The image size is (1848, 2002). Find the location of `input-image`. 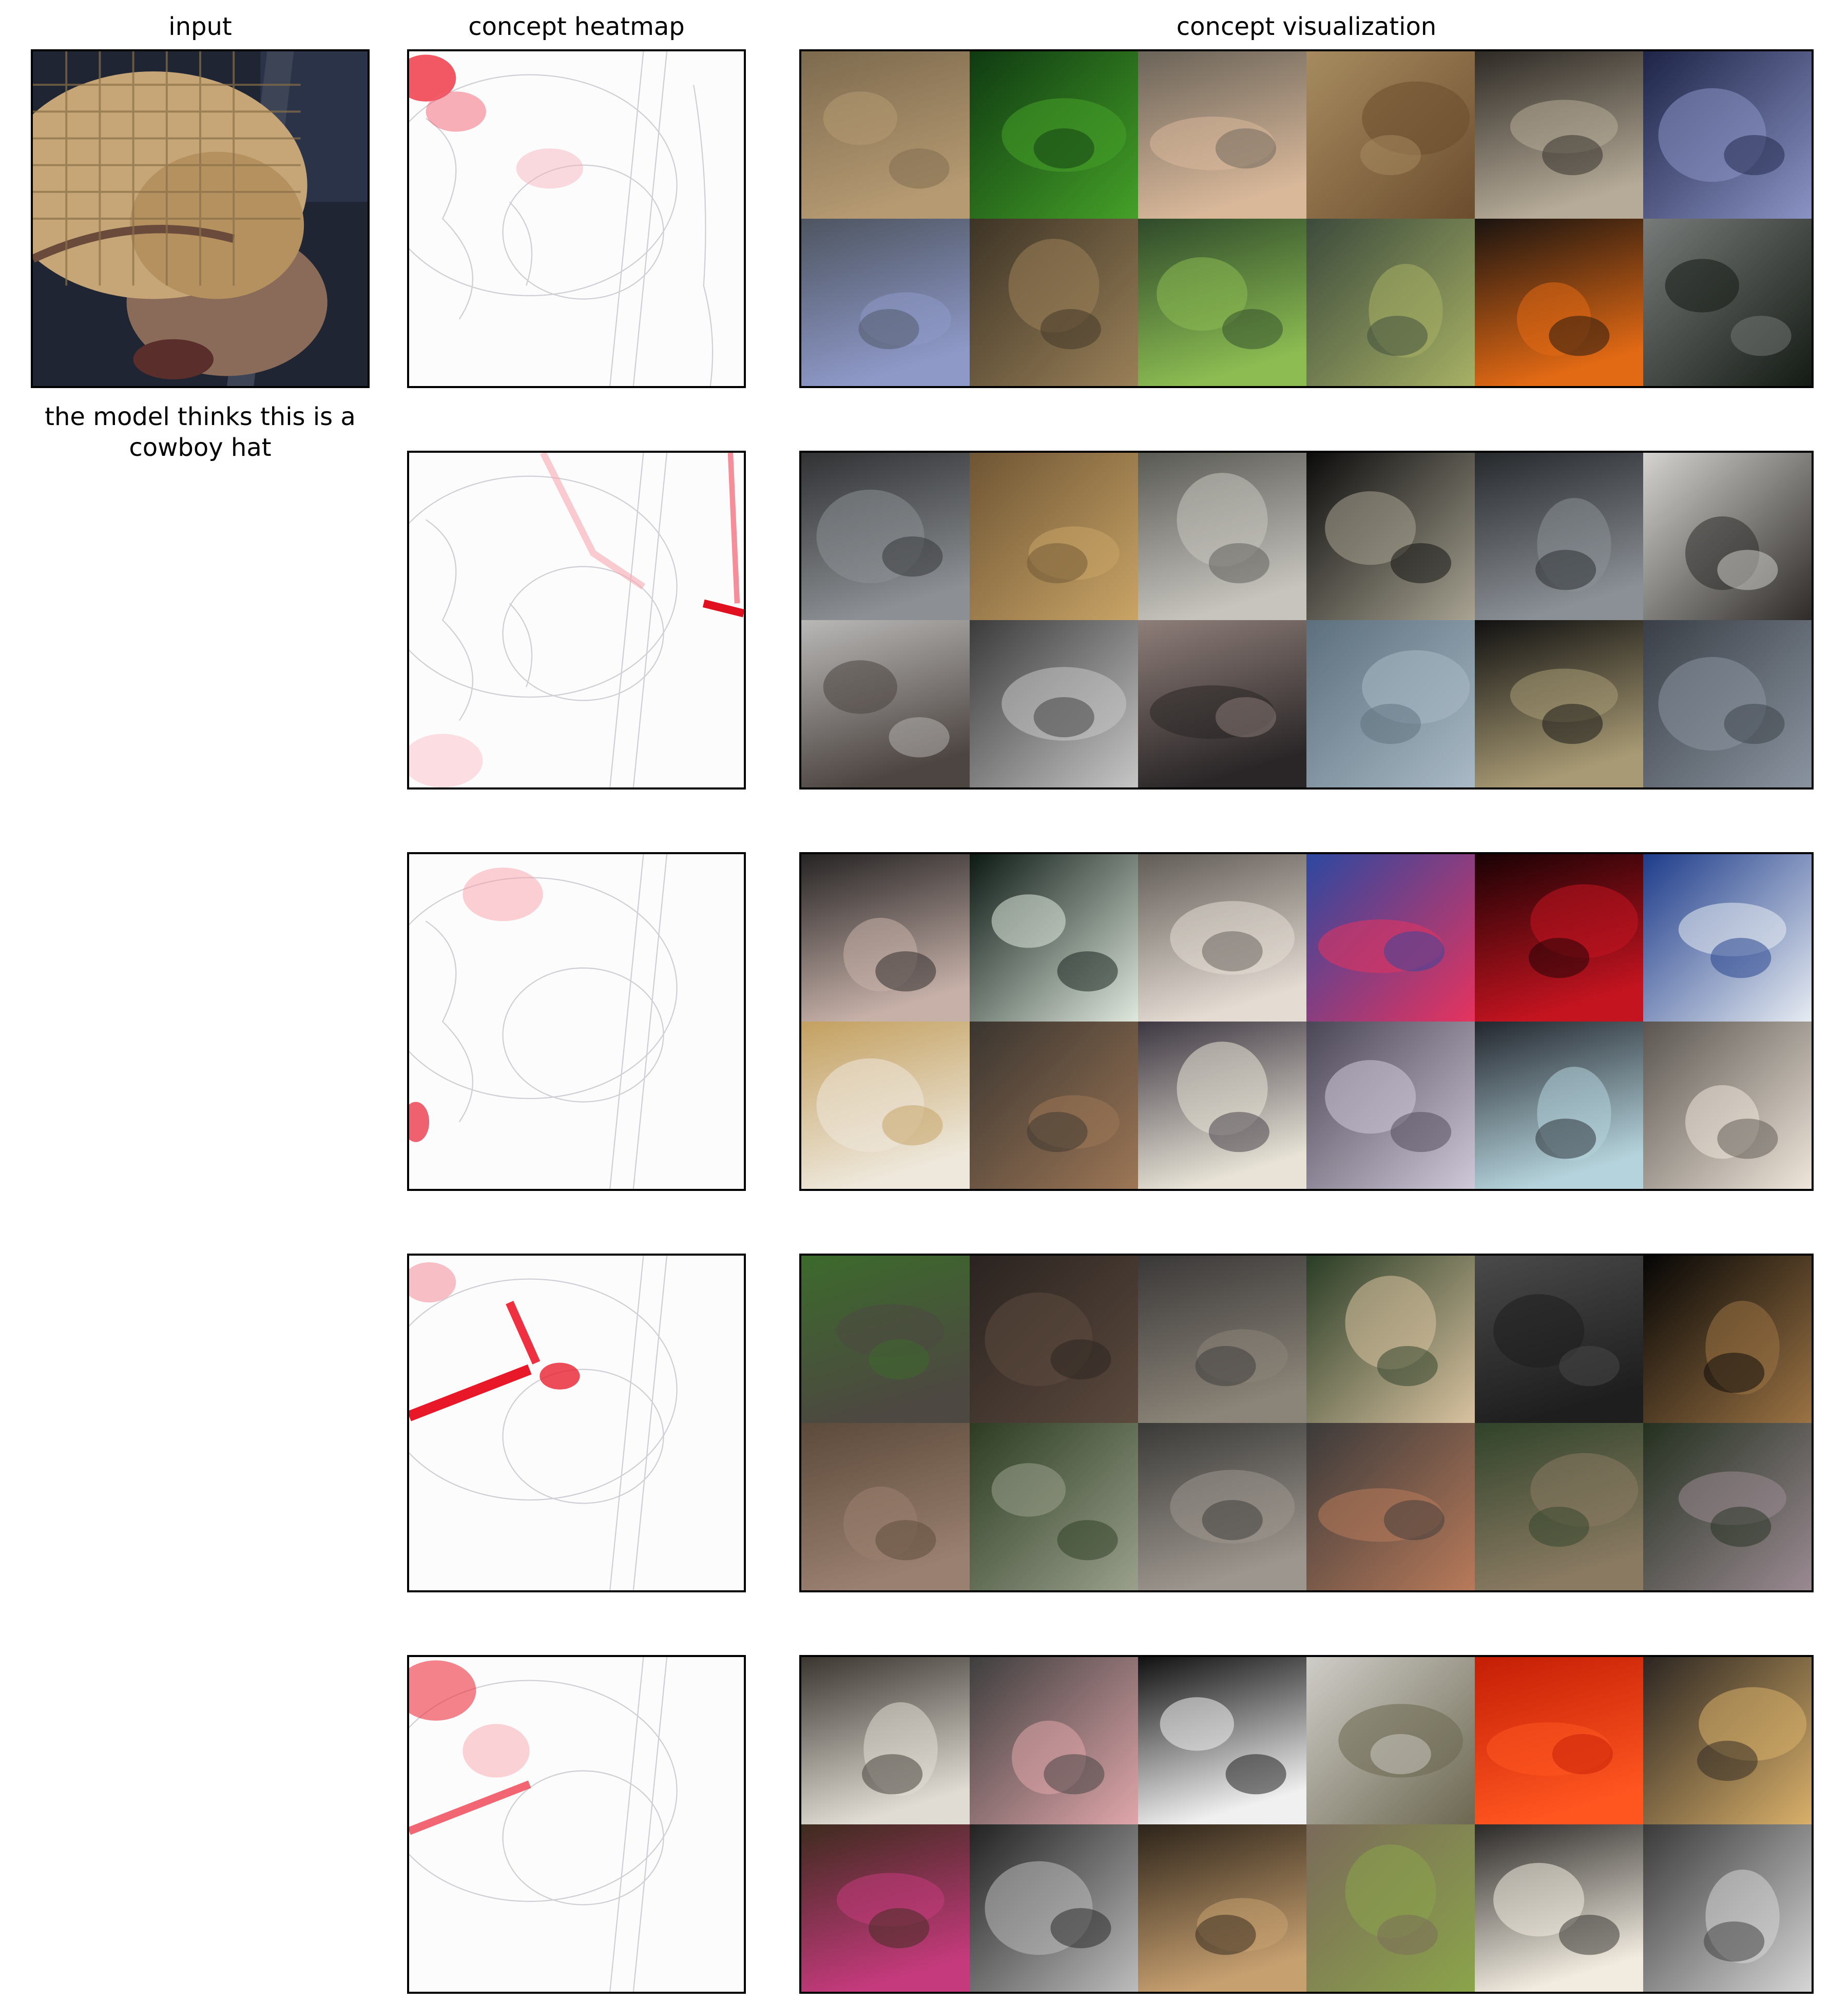

input-image is located at coordinates (200, 218).